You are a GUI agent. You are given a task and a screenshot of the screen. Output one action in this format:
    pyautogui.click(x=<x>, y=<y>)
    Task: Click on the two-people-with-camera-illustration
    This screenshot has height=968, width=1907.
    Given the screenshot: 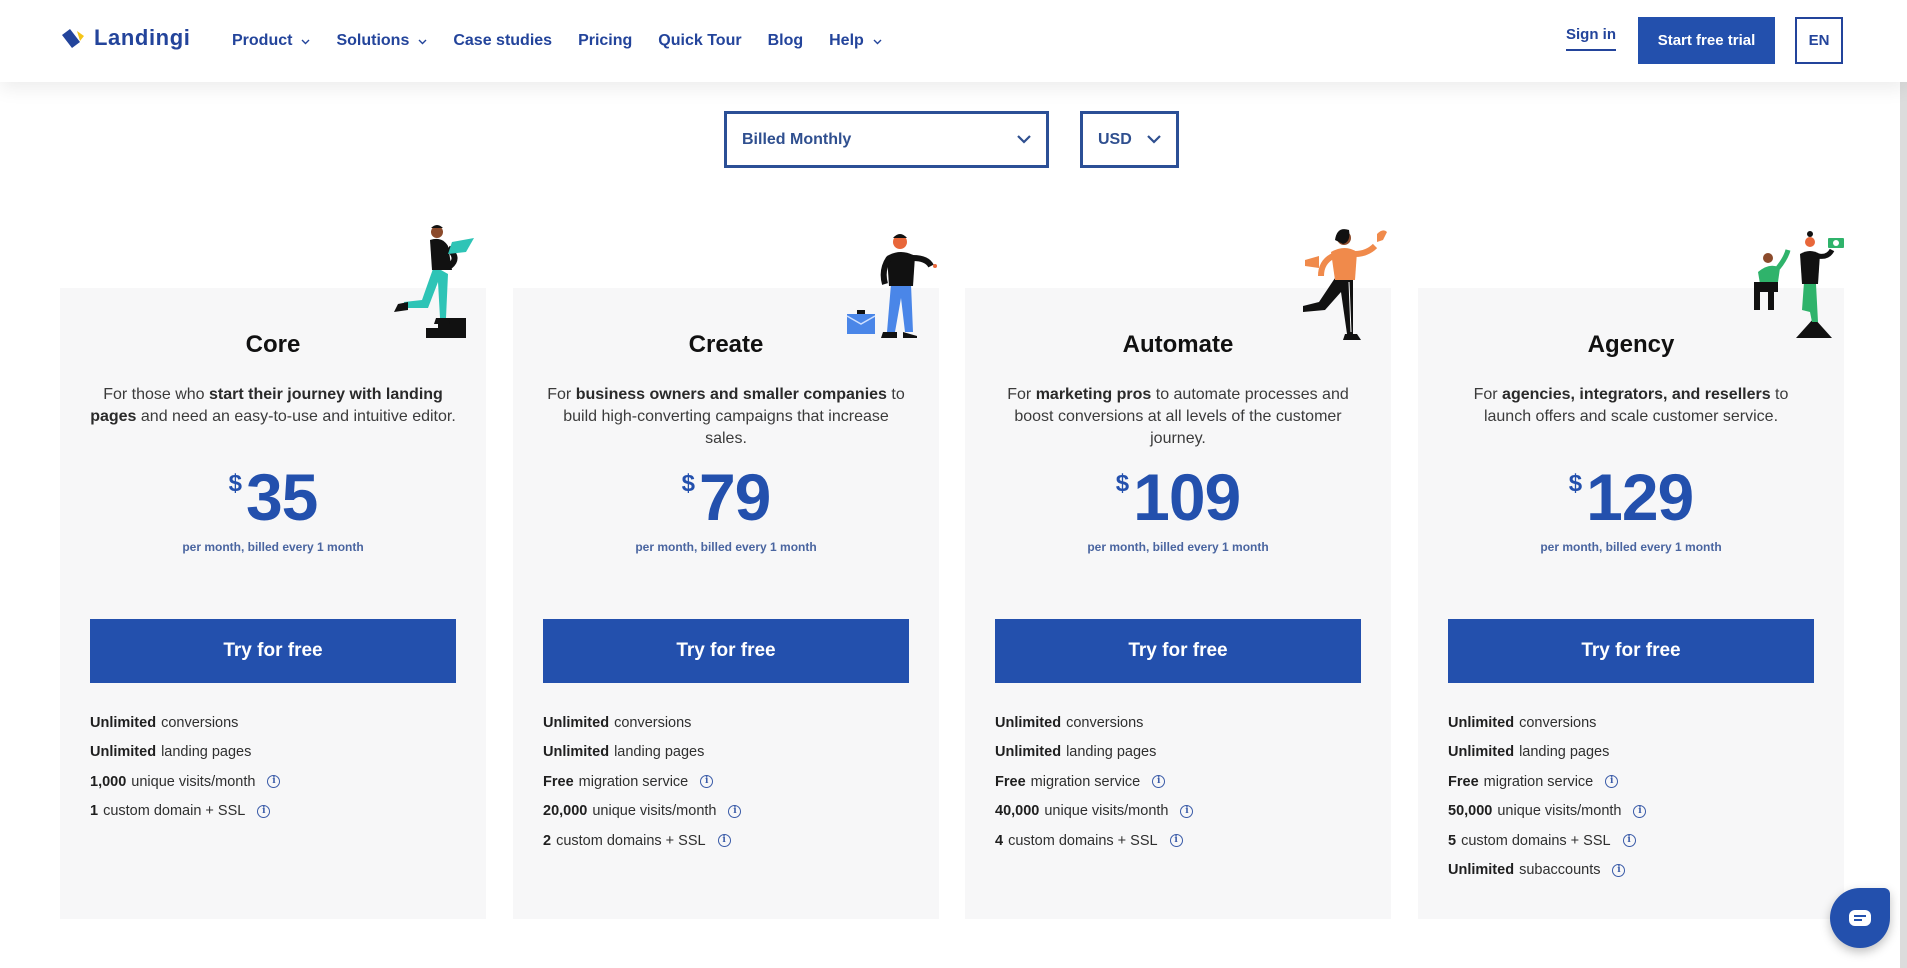 What is the action you would take?
    pyautogui.click(x=1799, y=284)
    